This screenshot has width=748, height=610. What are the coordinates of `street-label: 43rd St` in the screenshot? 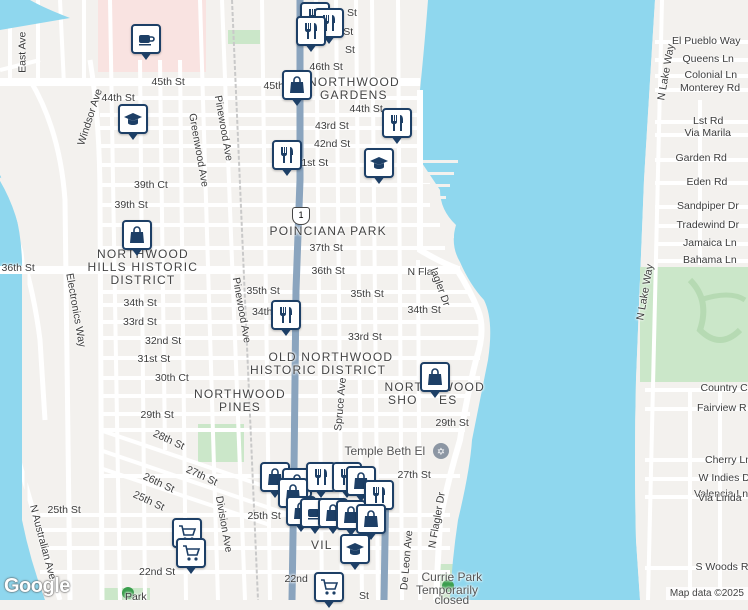 It's located at (332, 126).